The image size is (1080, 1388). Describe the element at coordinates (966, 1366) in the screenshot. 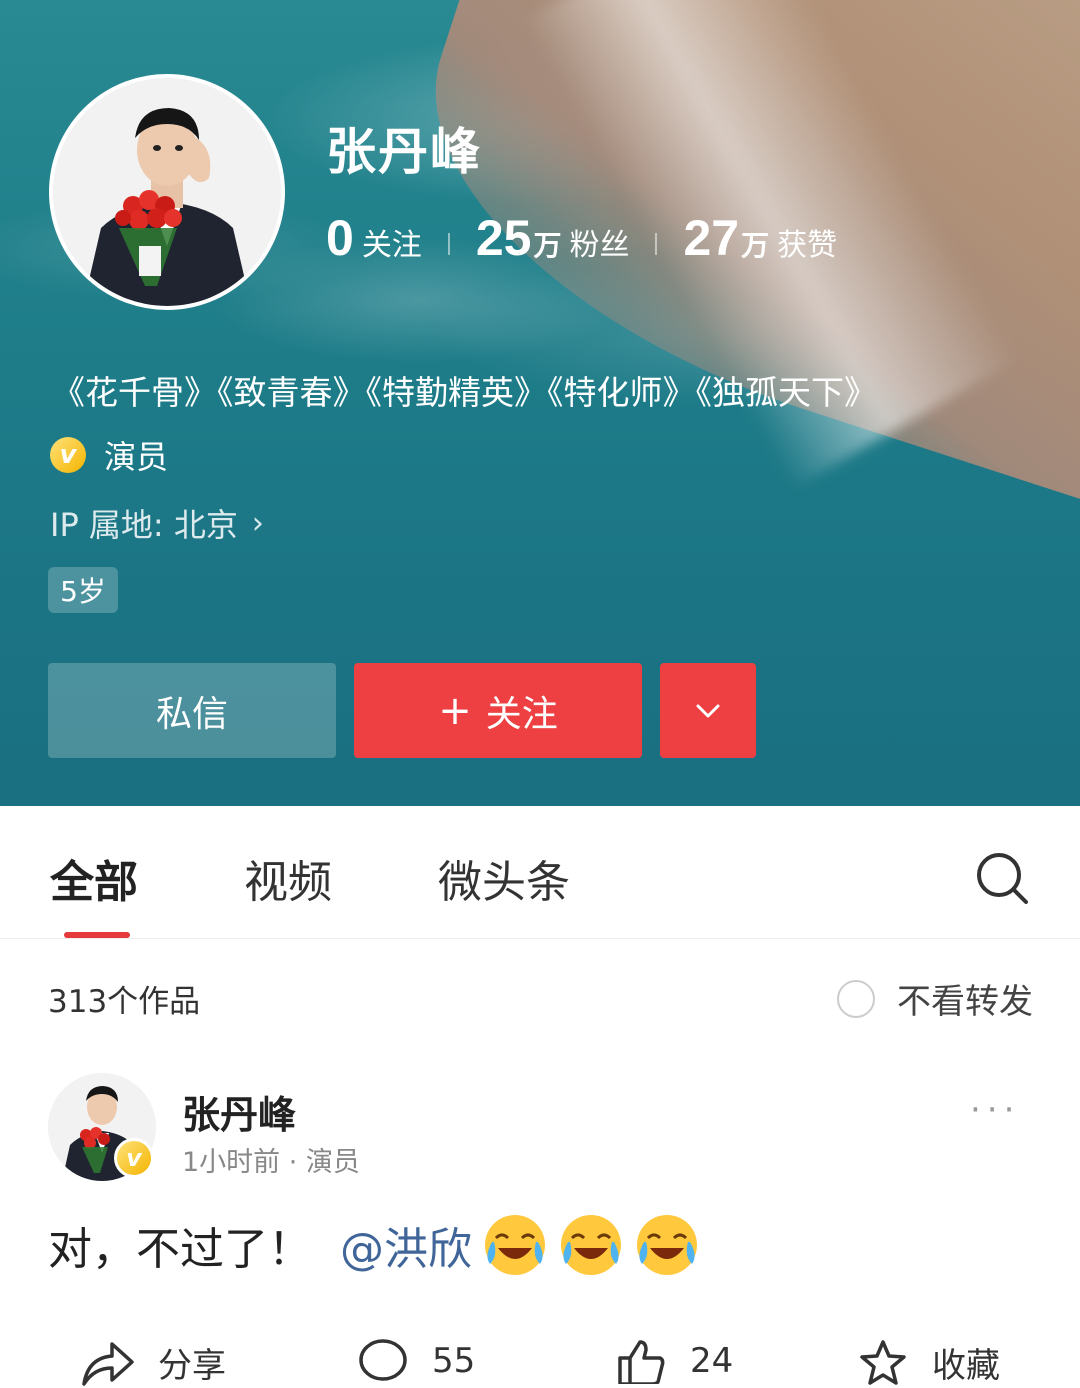

I see `favorite-label: 收藏` at that location.